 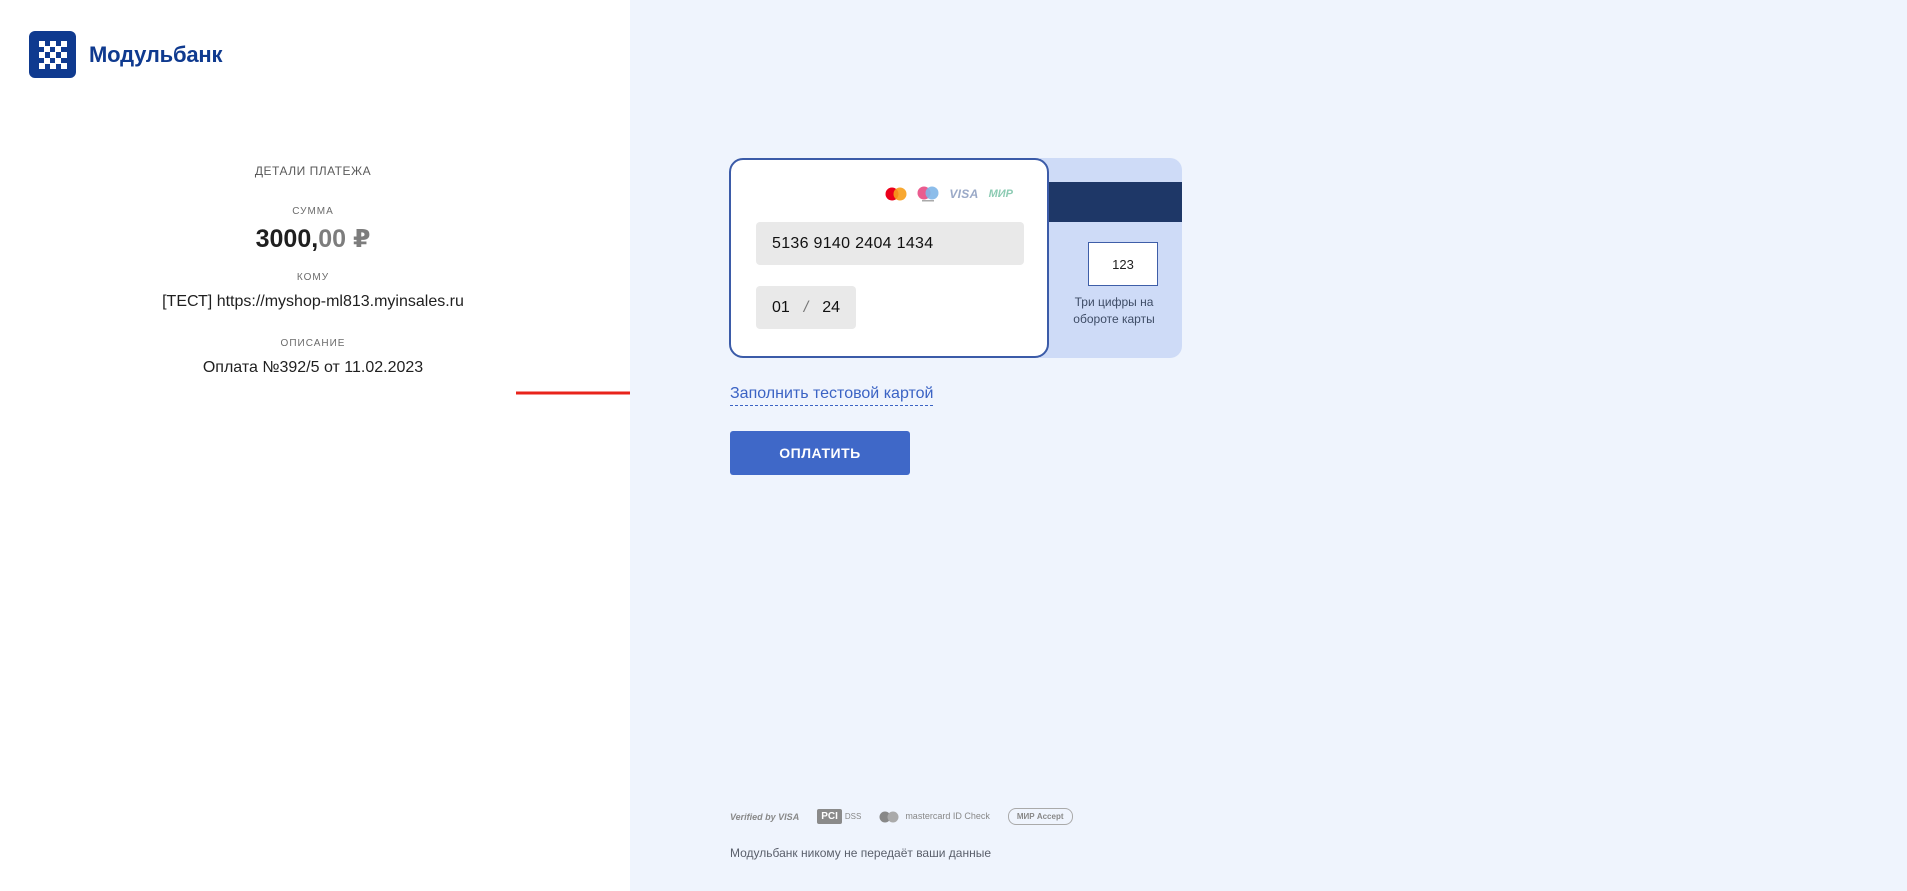 What do you see at coordinates (829, 816) in the screenshot?
I see `pci-label: PCI` at bounding box center [829, 816].